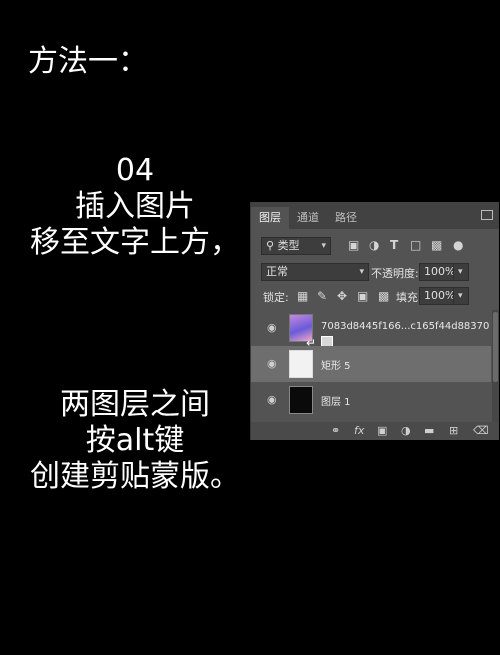 This screenshot has height=655, width=500. I want to click on note-line: 两图层之间, so click(135, 404).